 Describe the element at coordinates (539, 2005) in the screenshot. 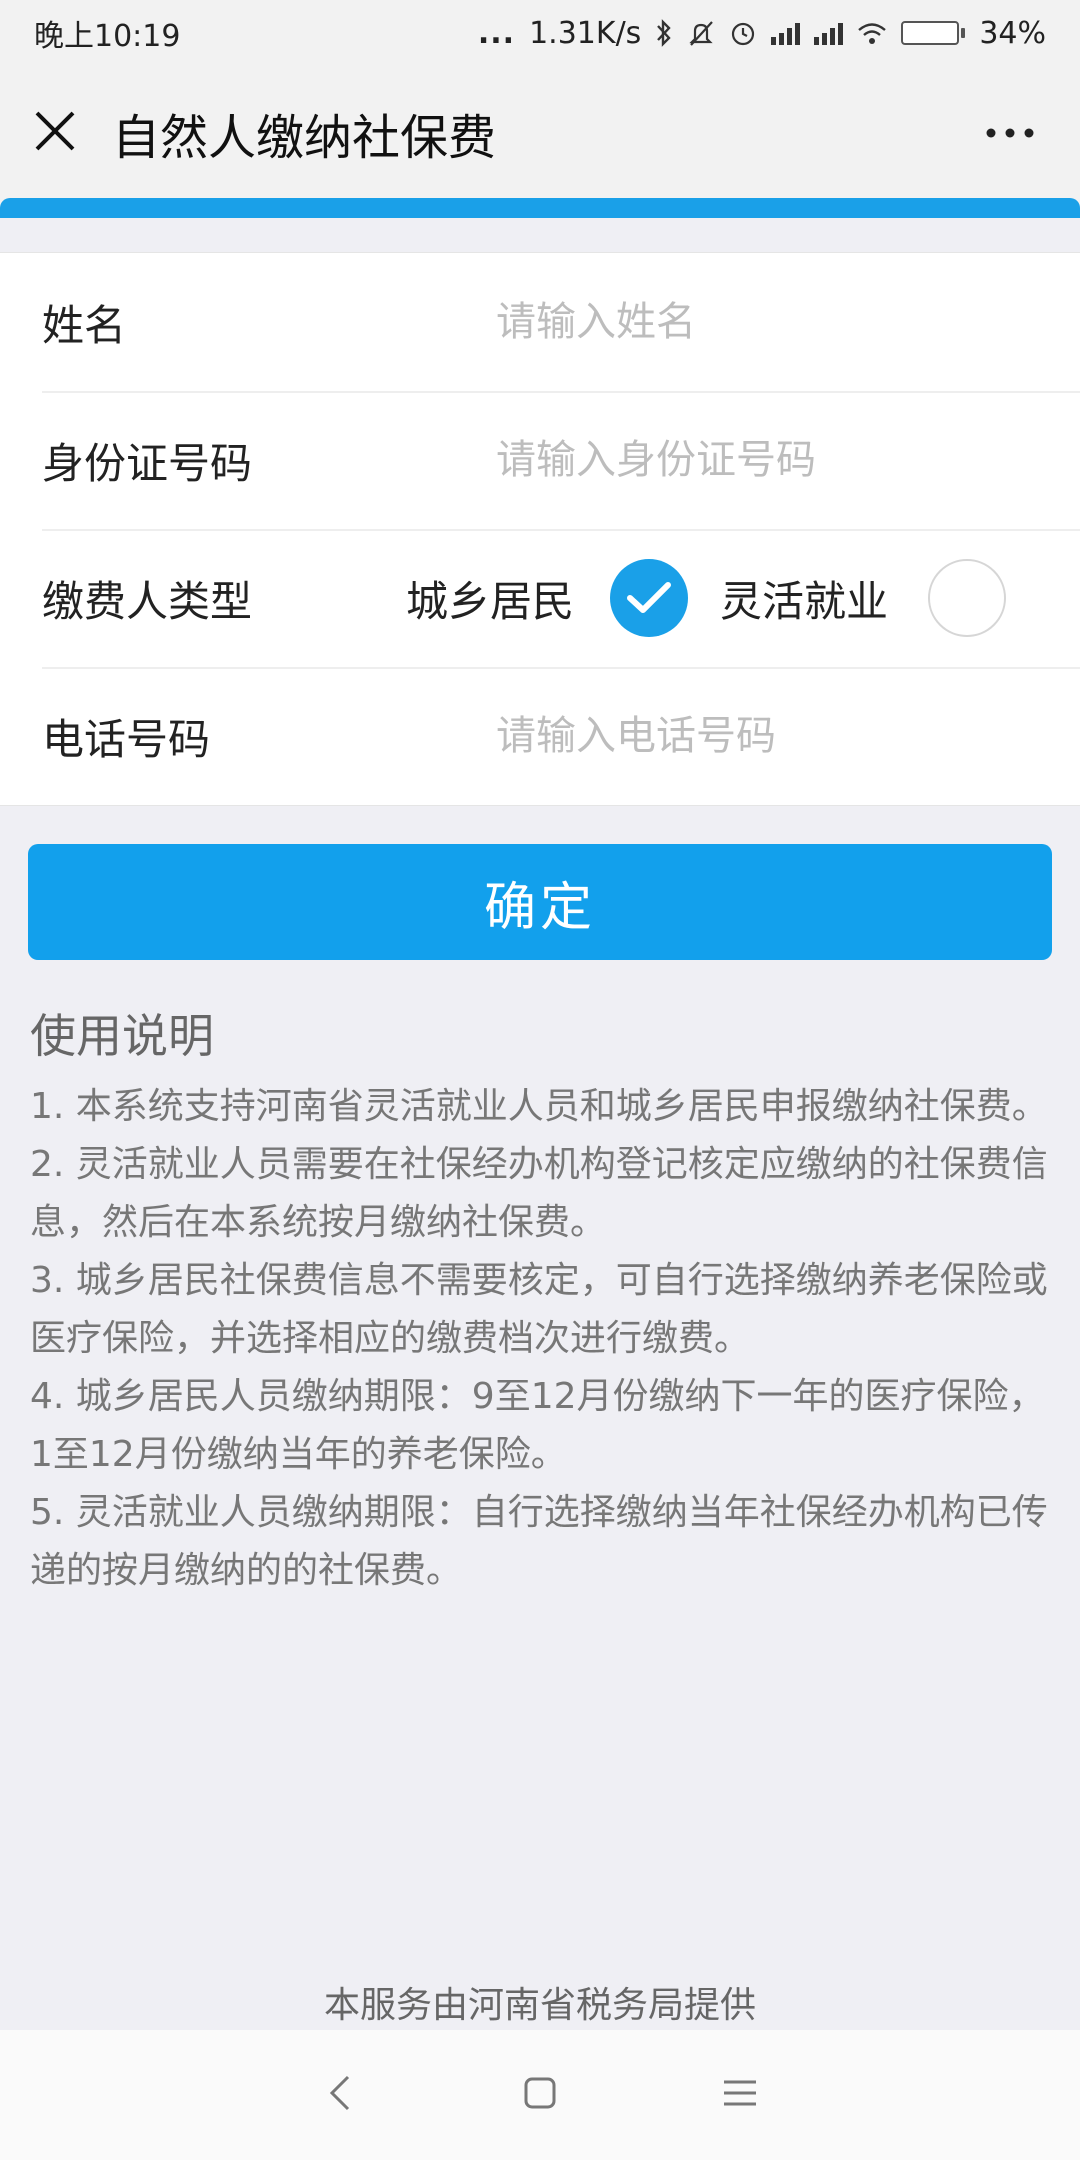

I see `service-provider-note: 本服务由河南省税务局提供` at that location.